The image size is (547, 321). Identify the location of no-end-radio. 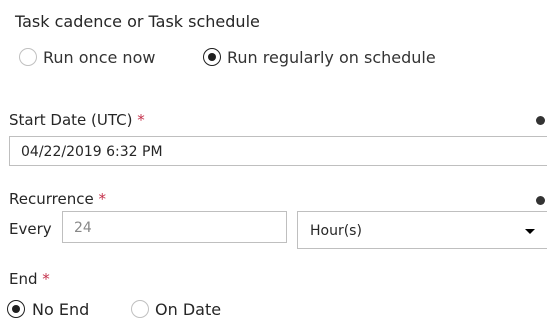
(16, 309).